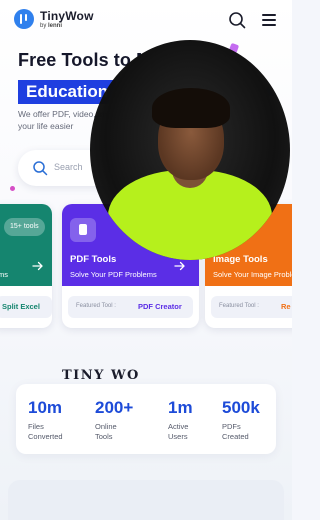 The image size is (320, 520). Describe the element at coordinates (4, 274) in the screenshot. I see `card-description: ms` at that location.